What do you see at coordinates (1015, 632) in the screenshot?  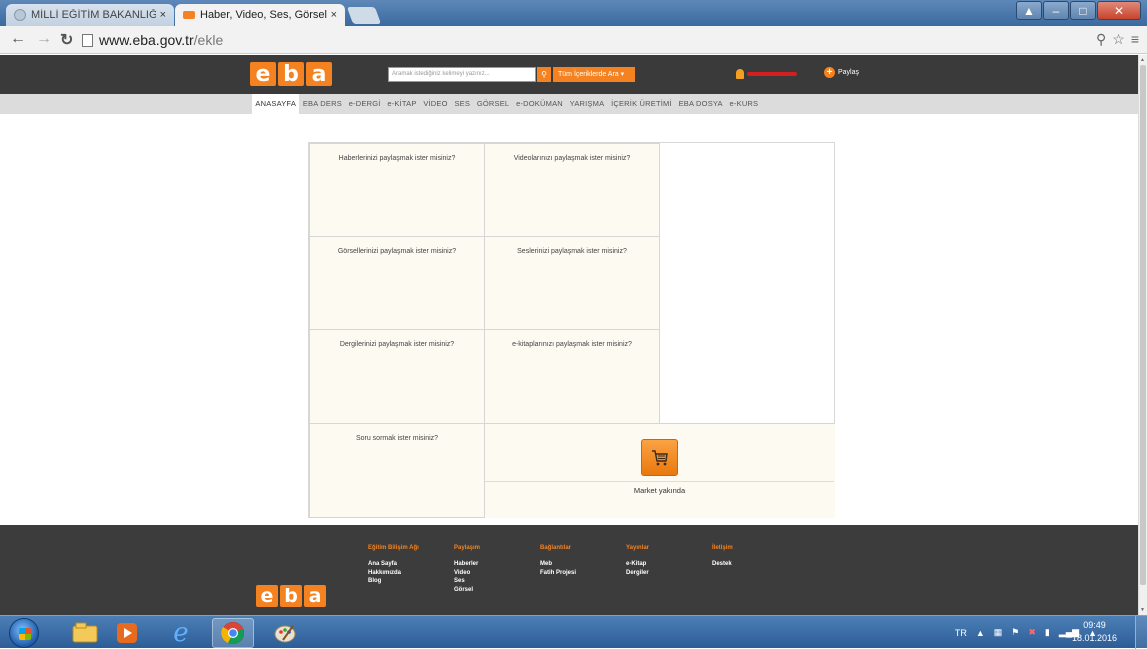 I see `flag-icon: ⚑` at bounding box center [1015, 632].